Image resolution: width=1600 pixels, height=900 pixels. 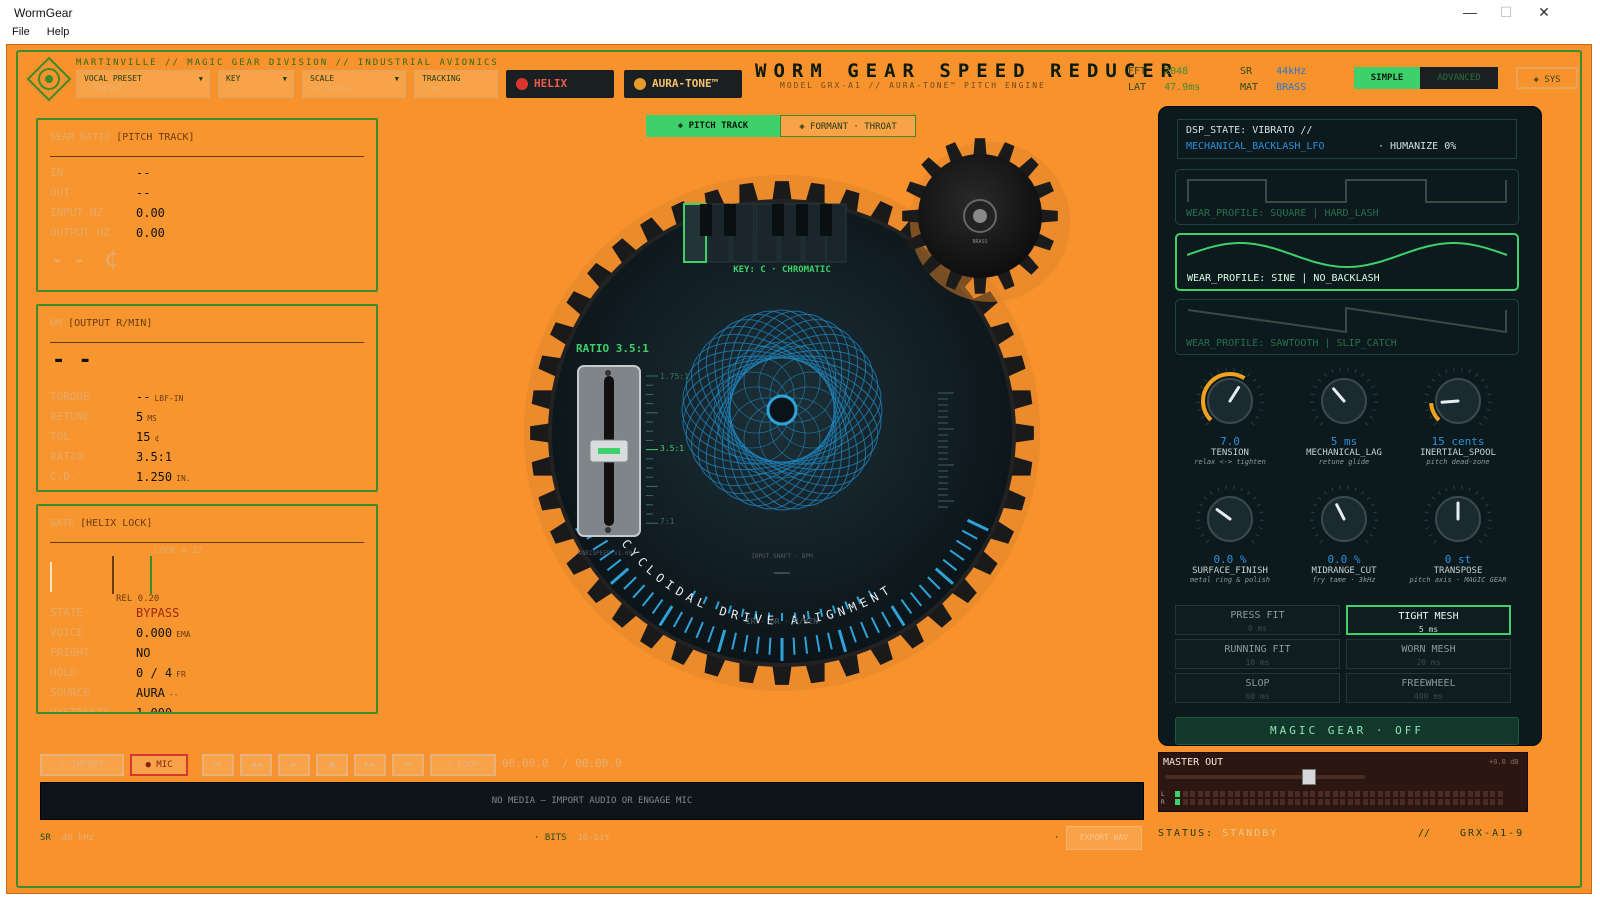 What do you see at coordinates (1176, 71) in the screenshot?
I see `fft-value: 2048` at bounding box center [1176, 71].